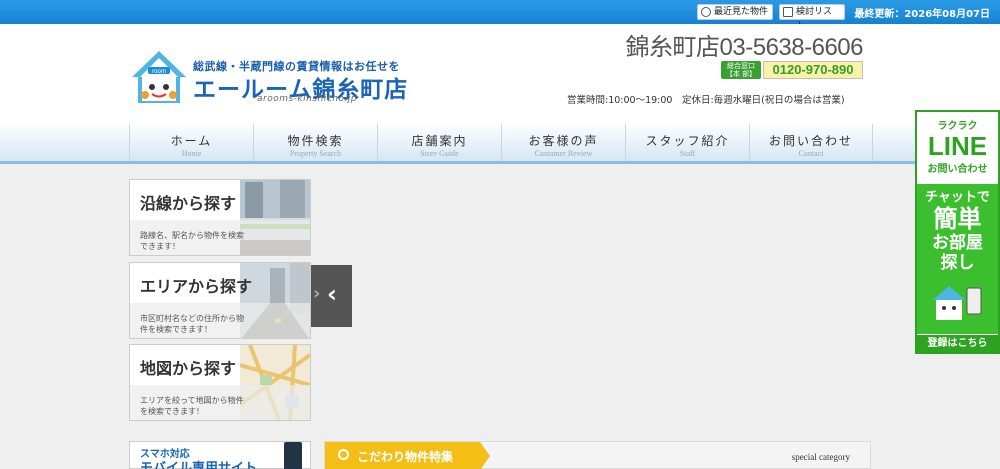 This screenshot has height=469, width=1000. What do you see at coordinates (159, 77) in the screenshot?
I see `house-logo-icon: room` at bounding box center [159, 77].